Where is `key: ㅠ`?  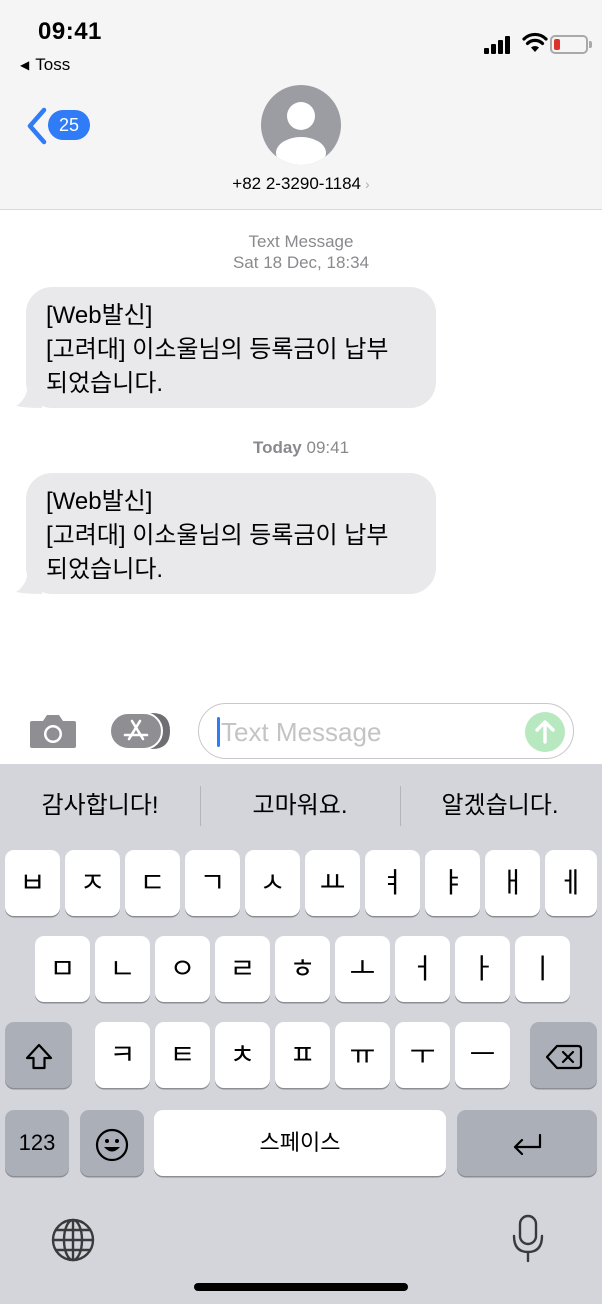
key: ㅠ is located at coordinates (362, 1055).